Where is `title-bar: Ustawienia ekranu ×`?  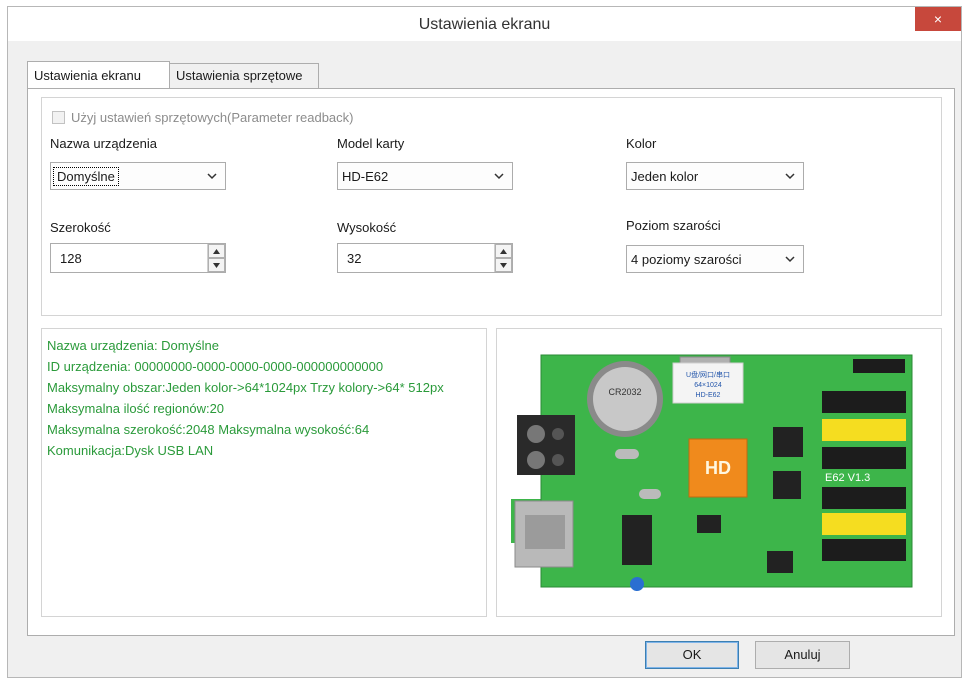 title-bar: Ustawienia ekranu × is located at coordinates (484, 24).